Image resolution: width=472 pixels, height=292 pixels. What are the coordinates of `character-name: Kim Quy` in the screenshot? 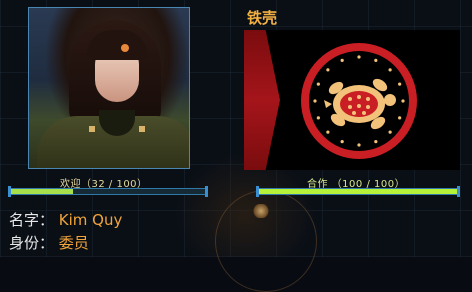 It's located at (90, 220).